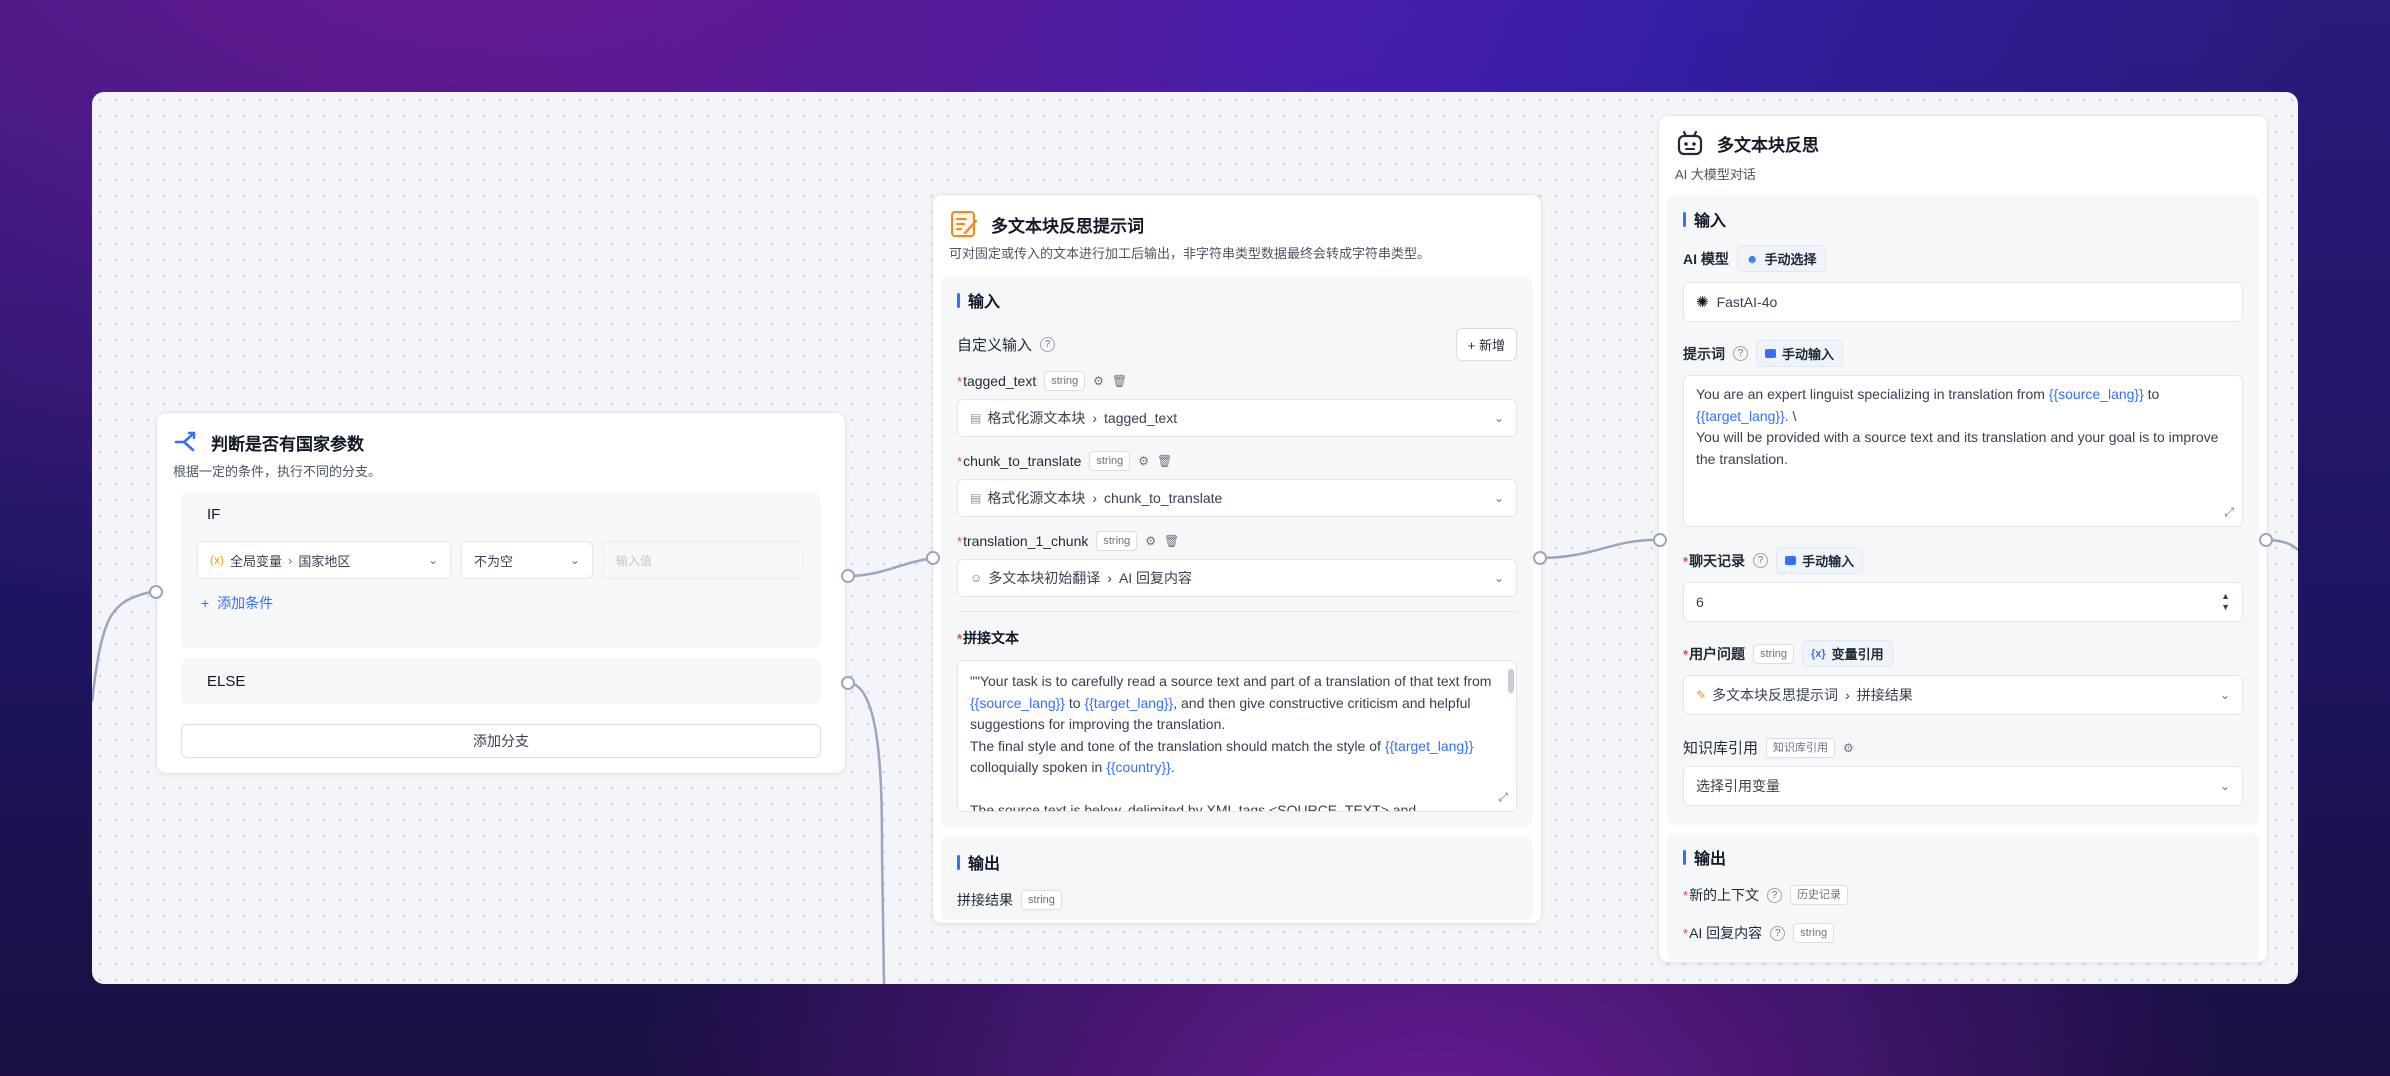  Describe the element at coordinates (217, 560) in the screenshot. I see `variable-icon: (x)` at that location.